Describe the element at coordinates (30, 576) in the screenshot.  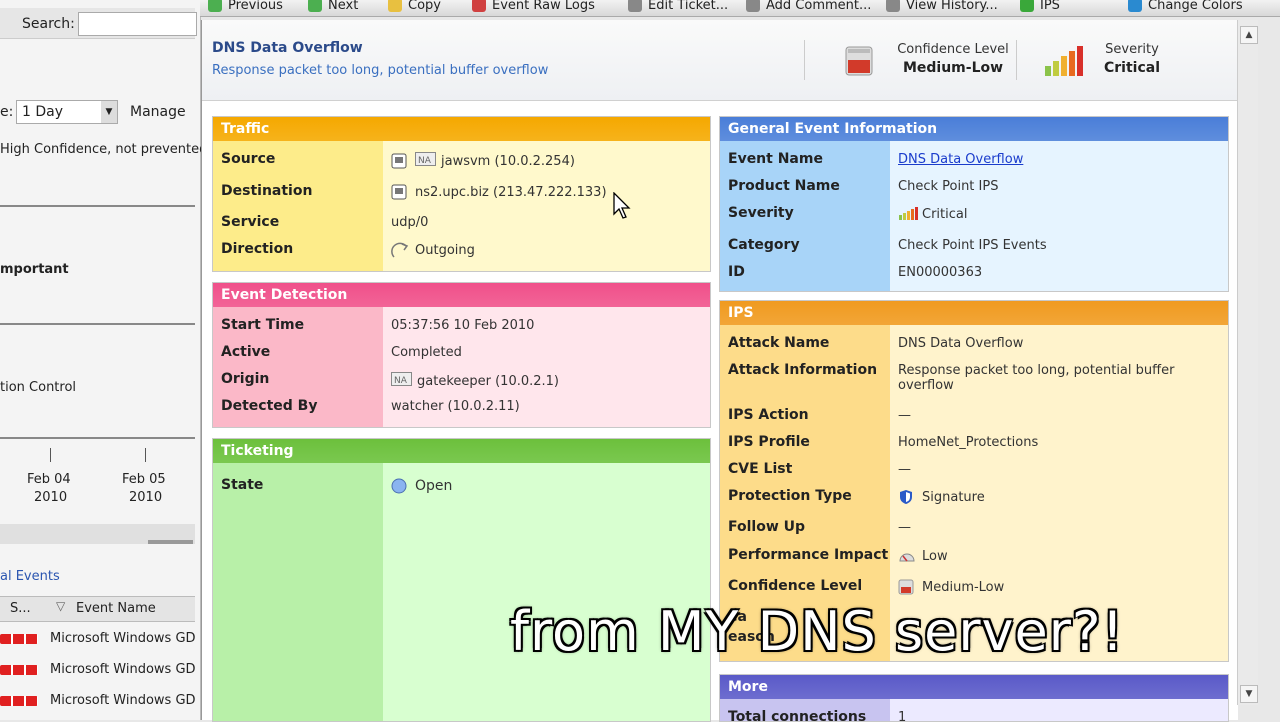
I see `events-title: al Events` at that location.